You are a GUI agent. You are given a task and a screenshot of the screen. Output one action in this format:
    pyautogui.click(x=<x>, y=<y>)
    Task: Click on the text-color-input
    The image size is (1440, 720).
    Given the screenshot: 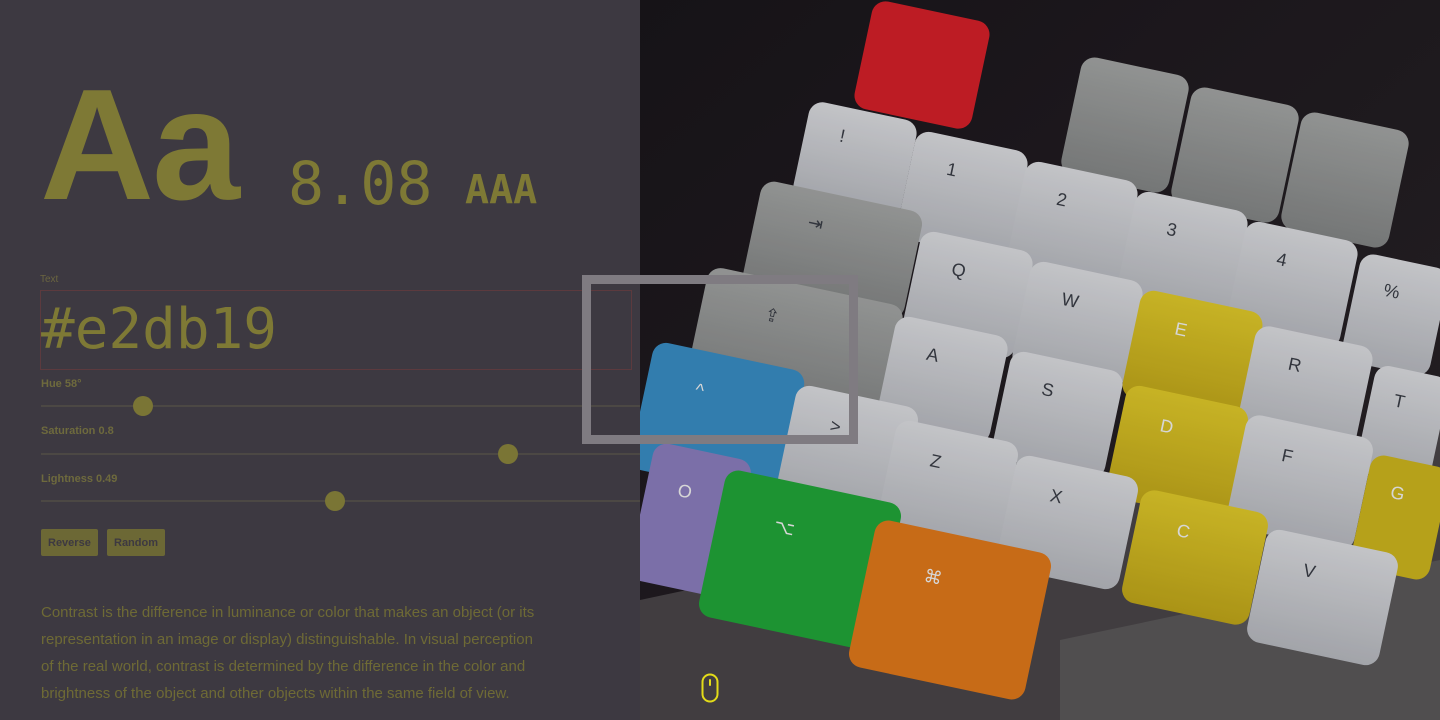 What is the action you would take?
    pyautogui.click(x=336, y=330)
    